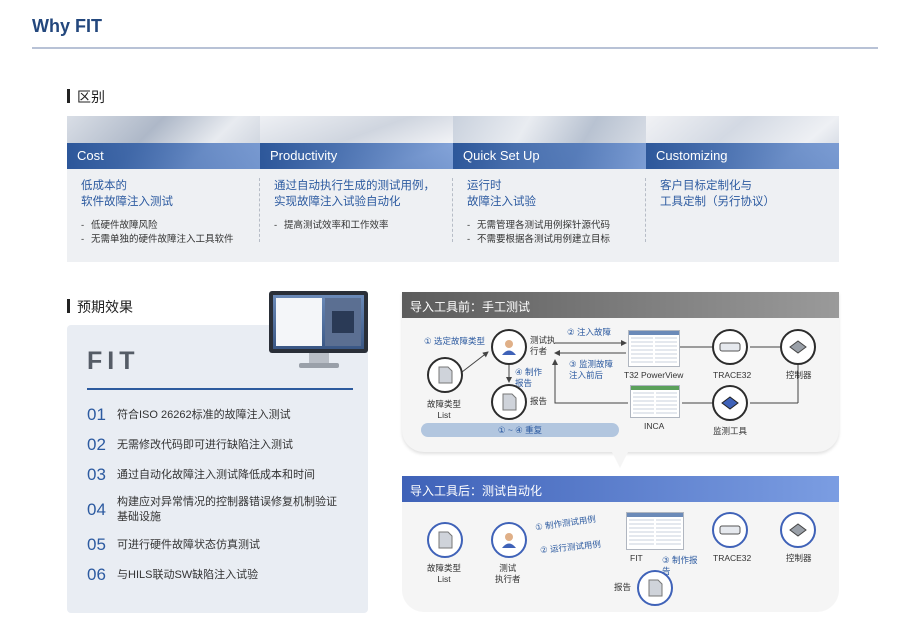  Describe the element at coordinates (67, 26) in the screenshot. I see `page-title: Why FIT` at that location.